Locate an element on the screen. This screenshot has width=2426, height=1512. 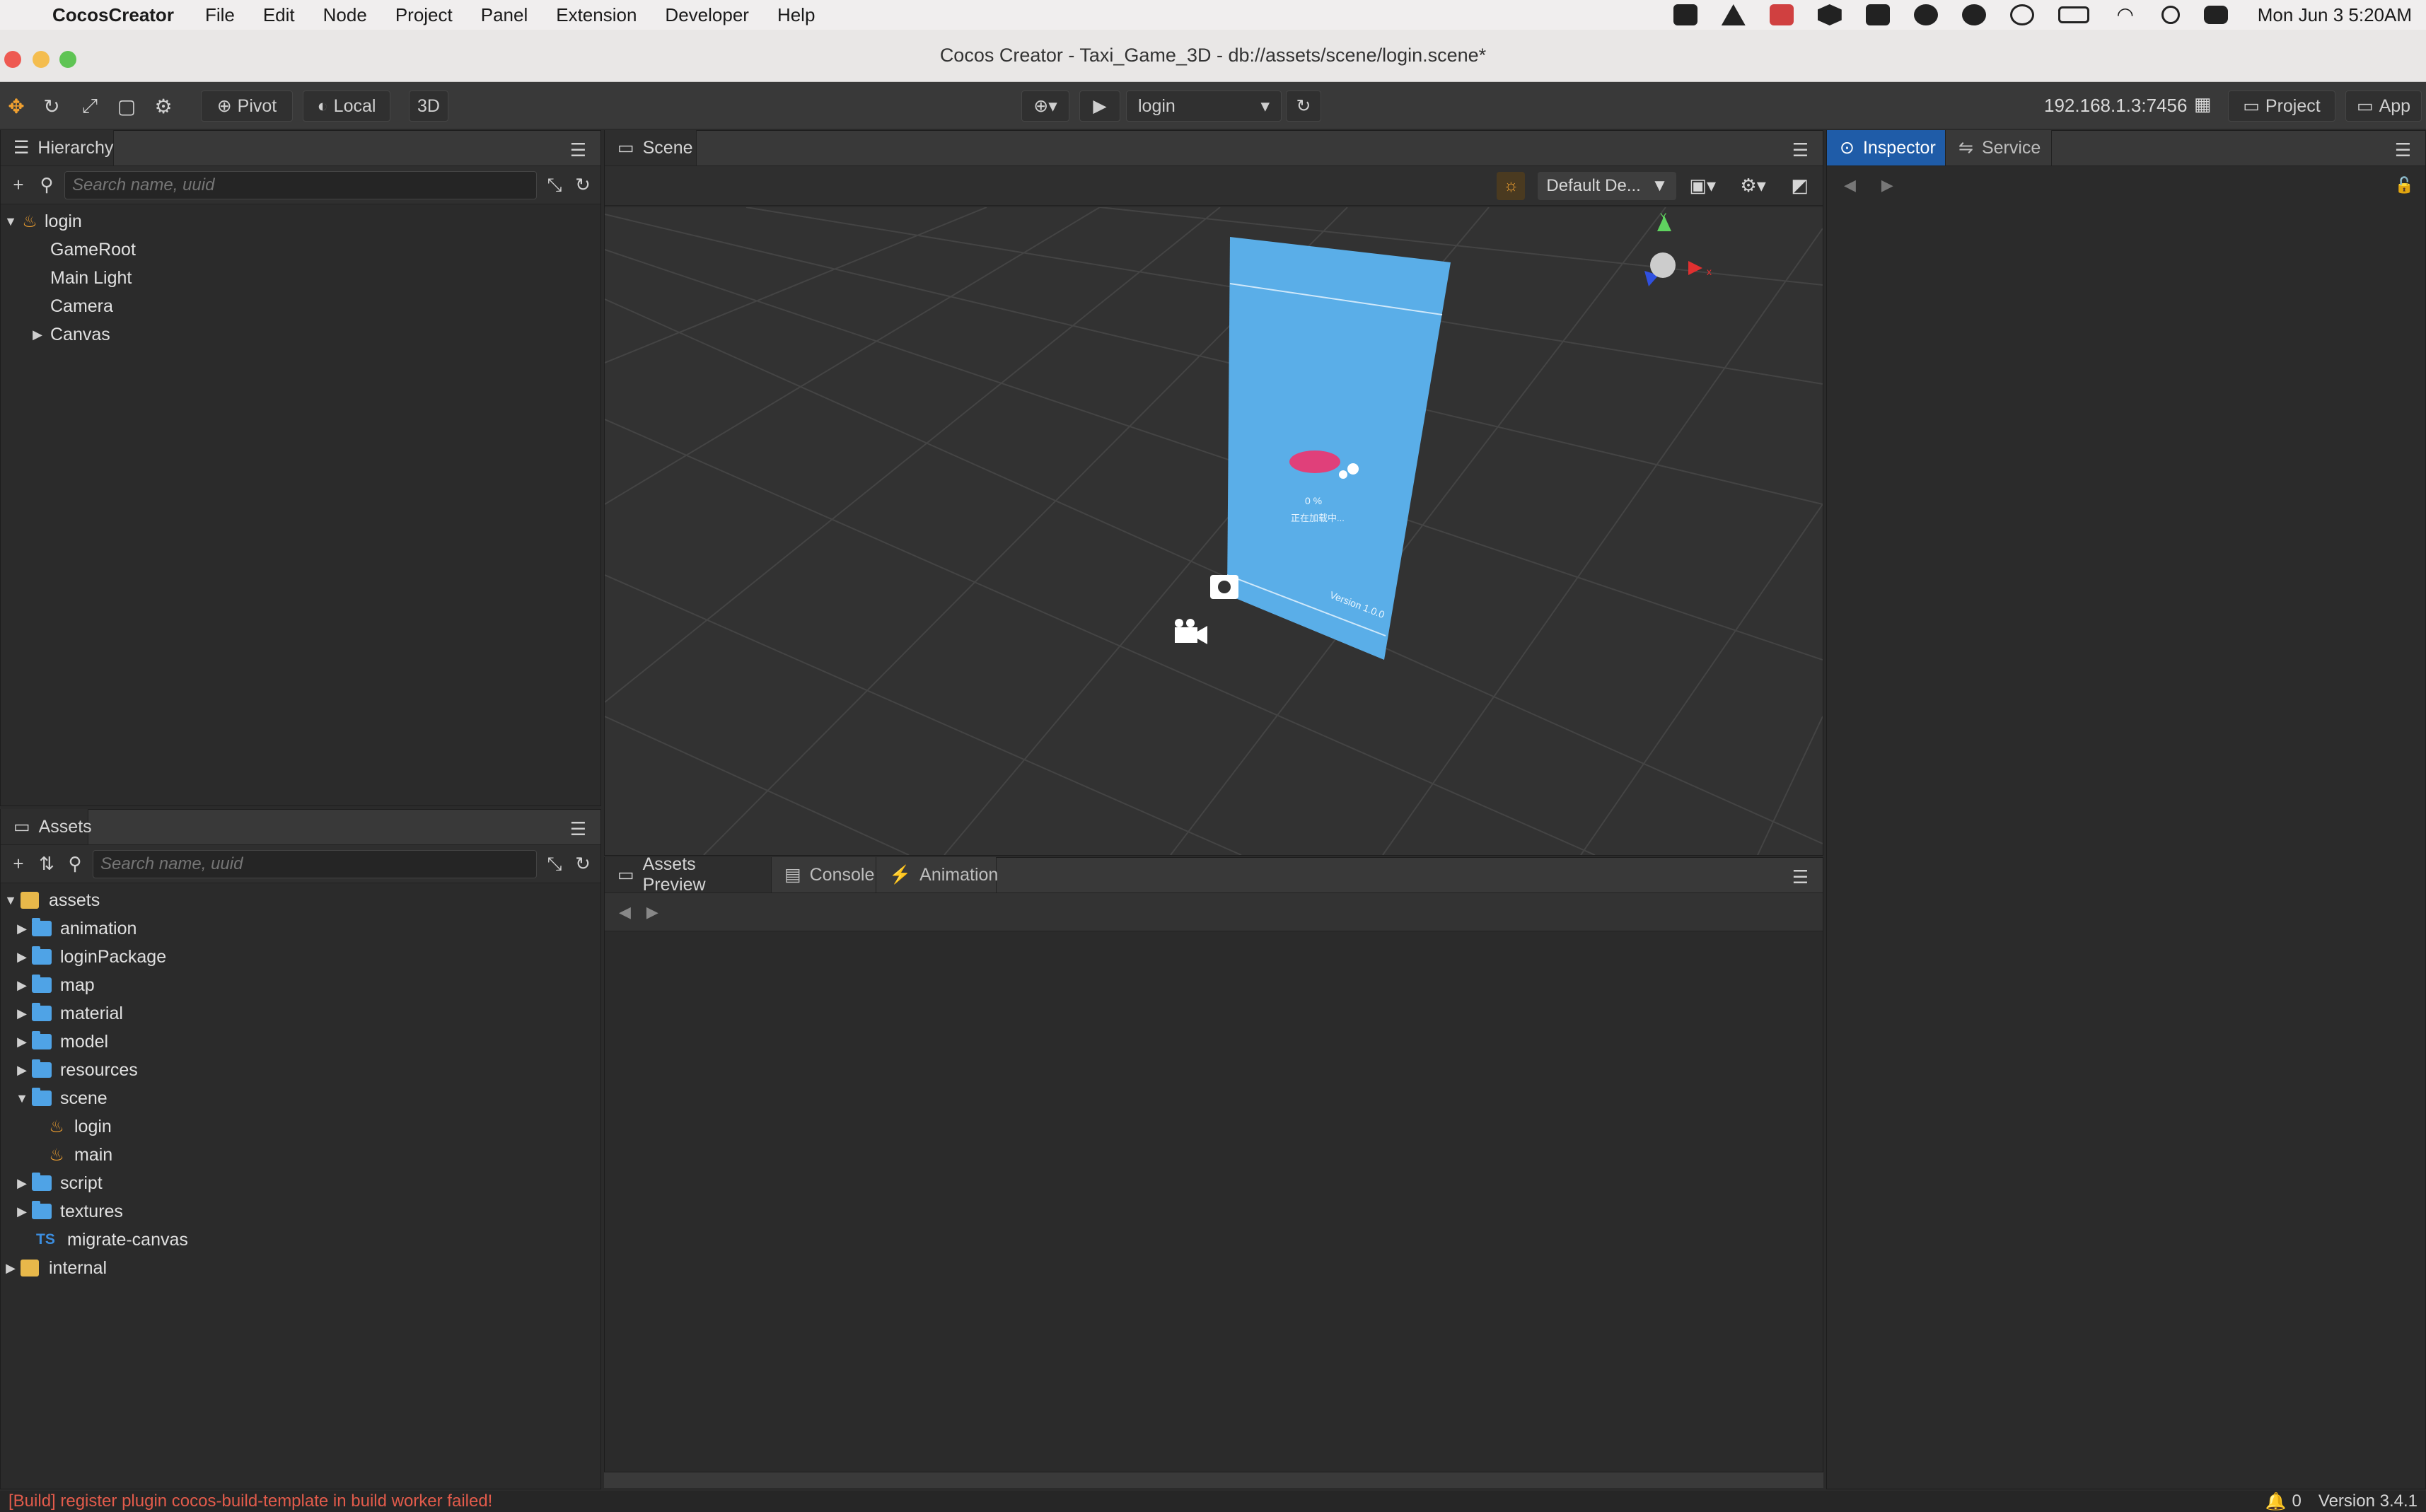
asset-folder-scene: ▼ scene is located at coordinates (300, 1098).